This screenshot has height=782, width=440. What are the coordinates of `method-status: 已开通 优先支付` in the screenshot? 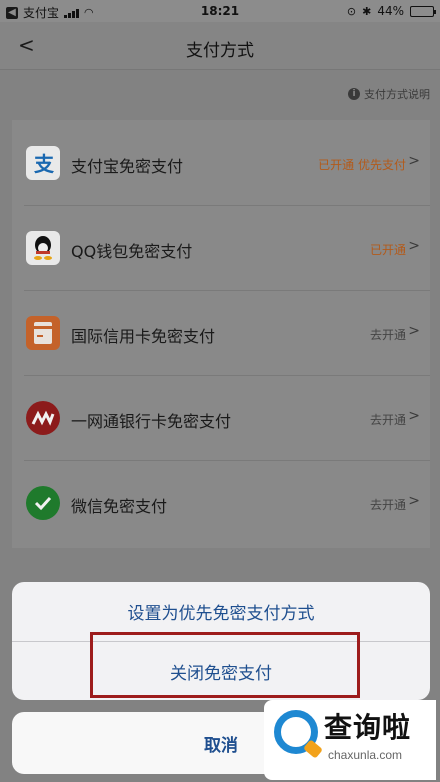 It's located at (362, 165).